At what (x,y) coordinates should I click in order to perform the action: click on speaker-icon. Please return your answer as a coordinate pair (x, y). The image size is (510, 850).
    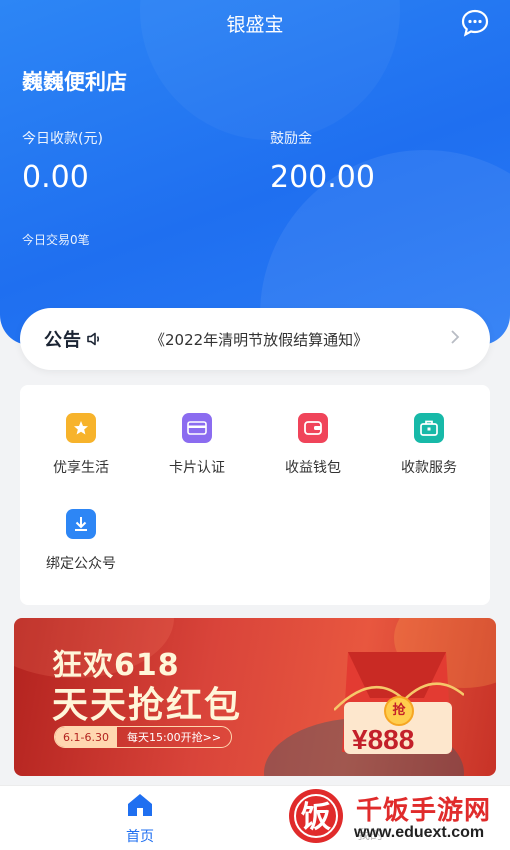
    Looking at the image, I should click on (94, 339).